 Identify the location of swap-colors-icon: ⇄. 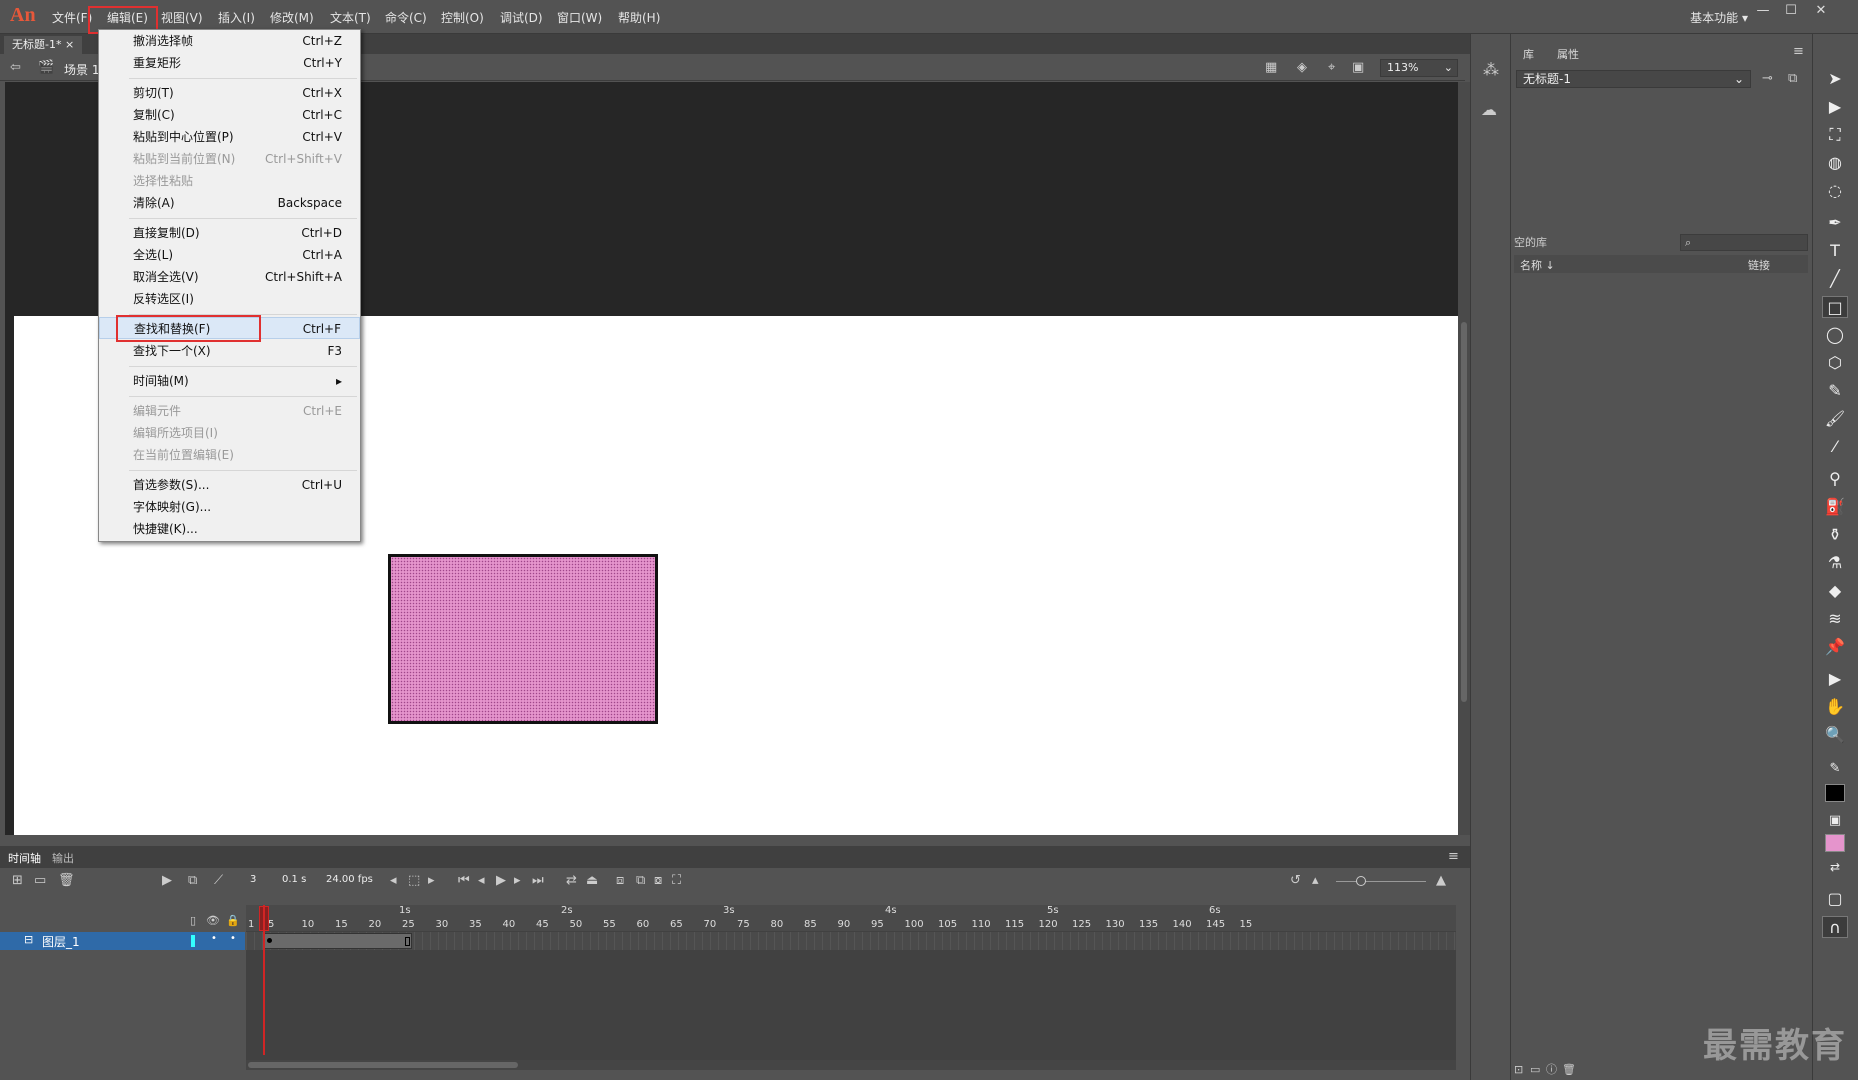
(1835, 867).